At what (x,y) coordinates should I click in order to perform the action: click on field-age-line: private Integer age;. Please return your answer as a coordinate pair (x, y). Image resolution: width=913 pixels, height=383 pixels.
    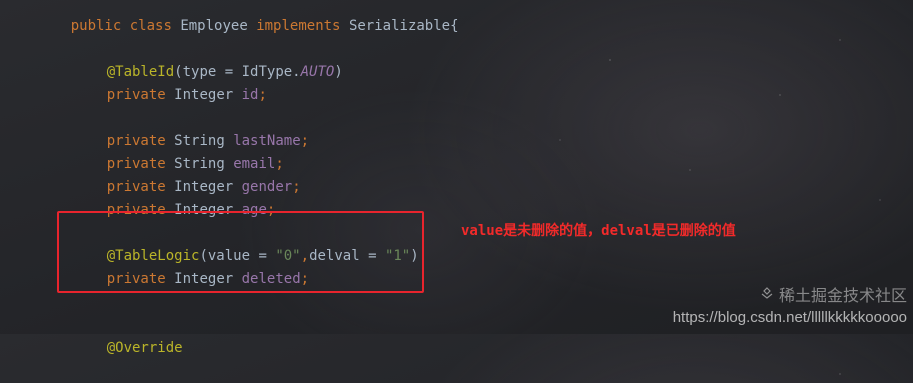
    Looking at the image, I should click on (156, 197).